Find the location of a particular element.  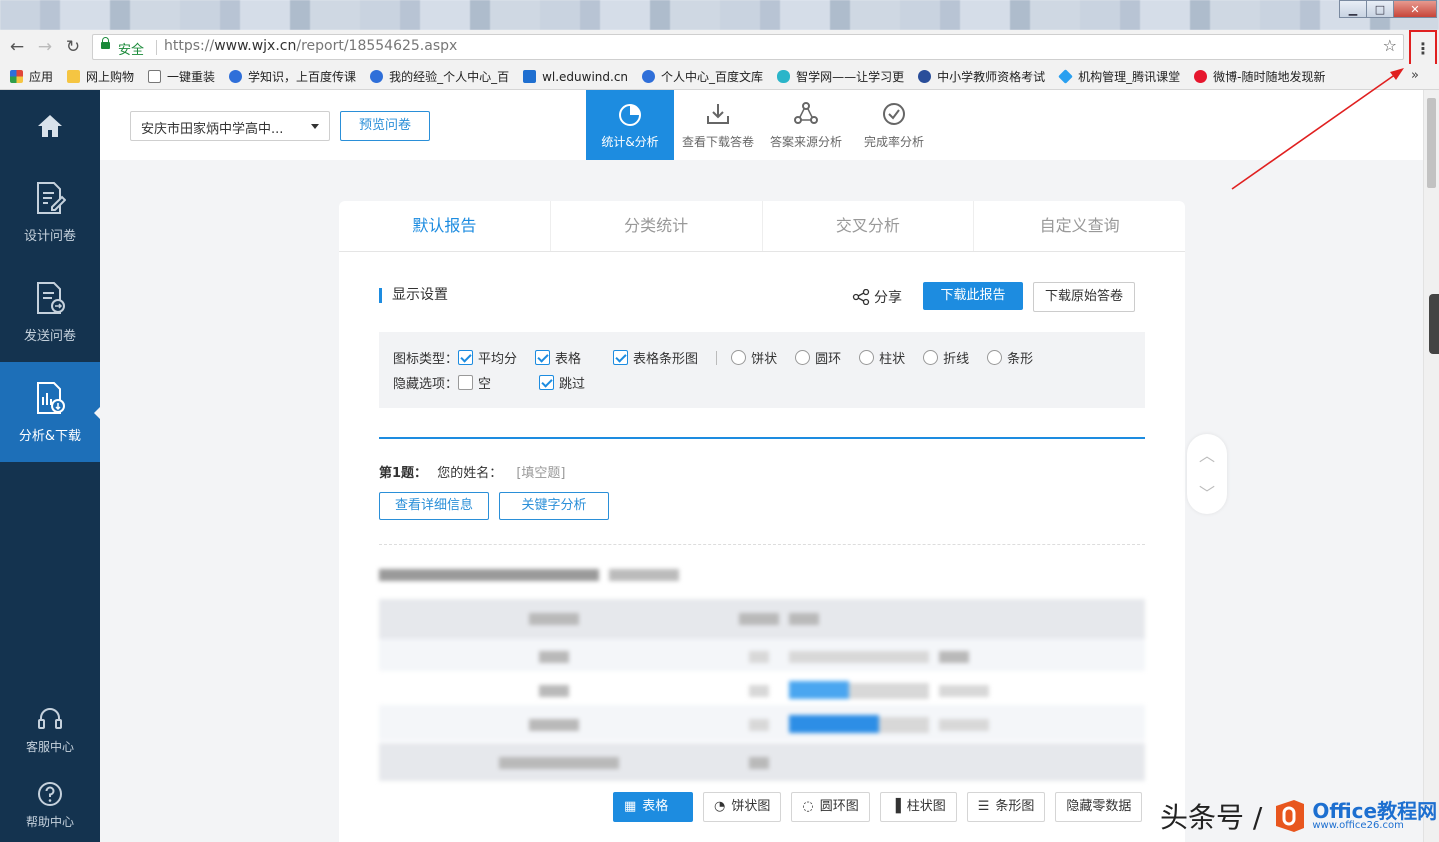

hbar-chart-icon: ☰ is located at coordinates (983, 806).